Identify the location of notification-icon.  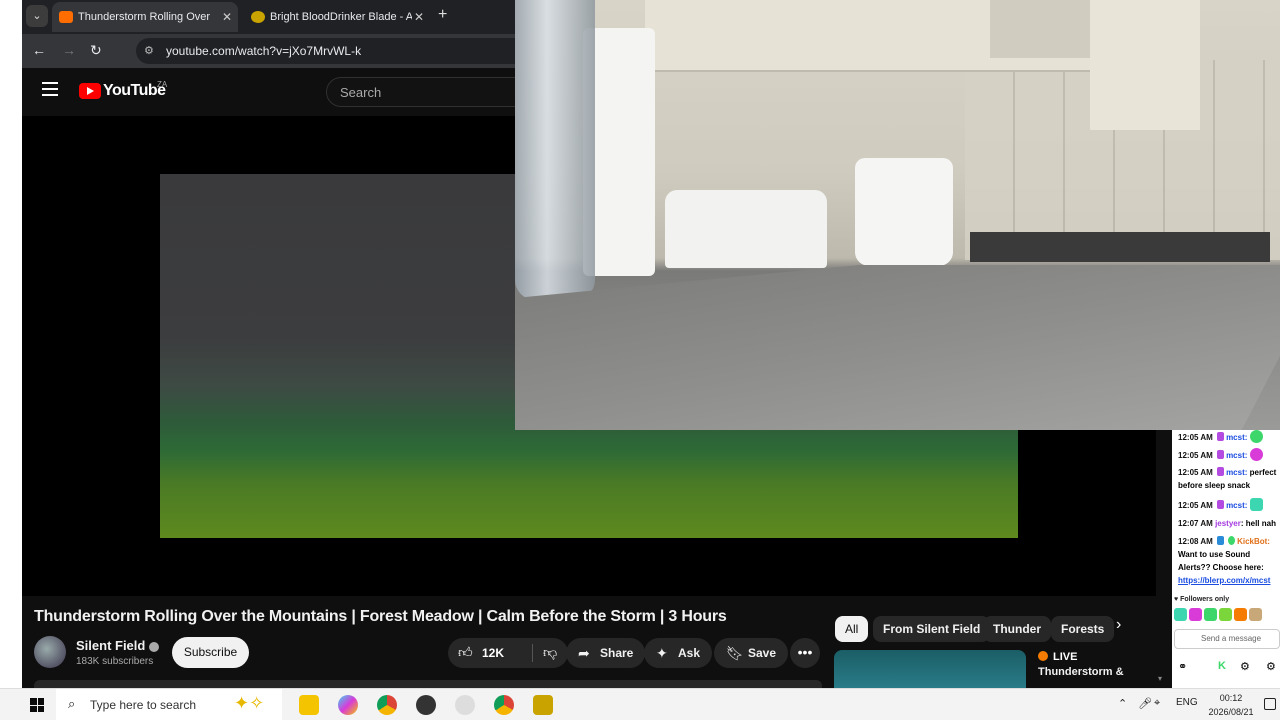
(1270, 704).